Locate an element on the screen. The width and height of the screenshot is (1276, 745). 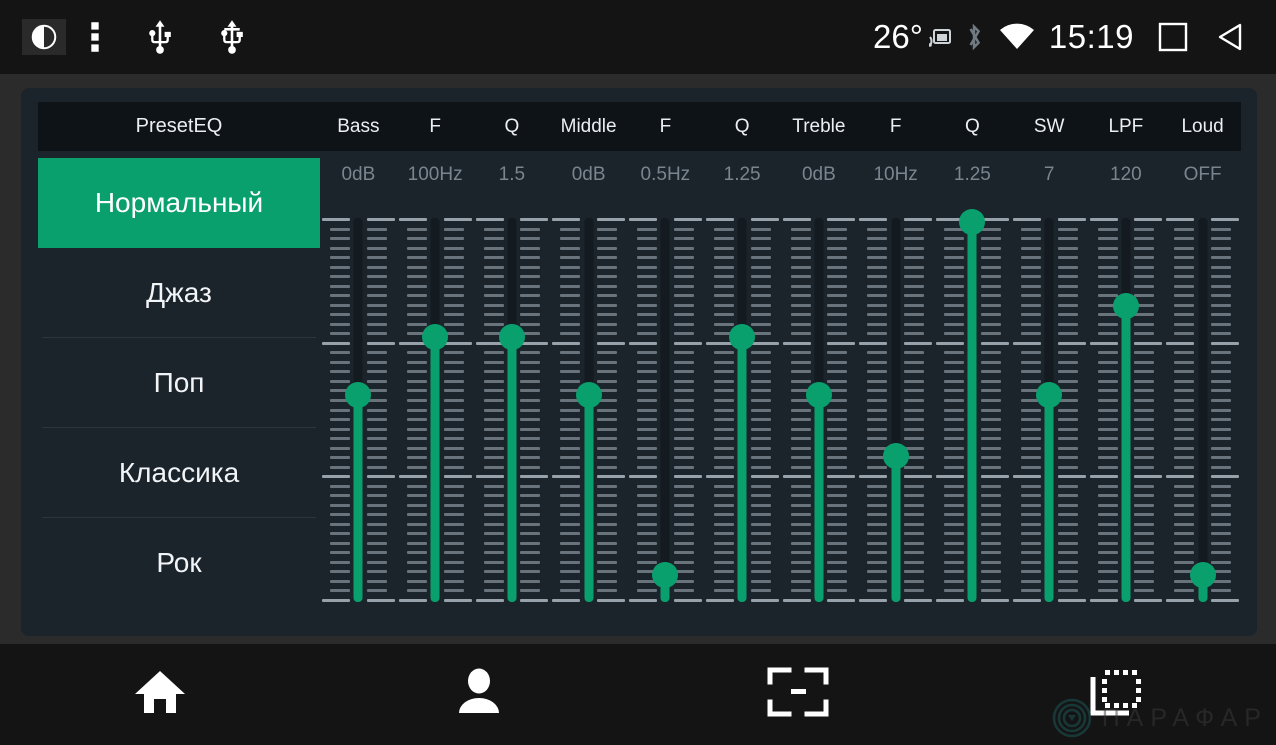
back-triangle-icon is located at coordinates (1230, 37).